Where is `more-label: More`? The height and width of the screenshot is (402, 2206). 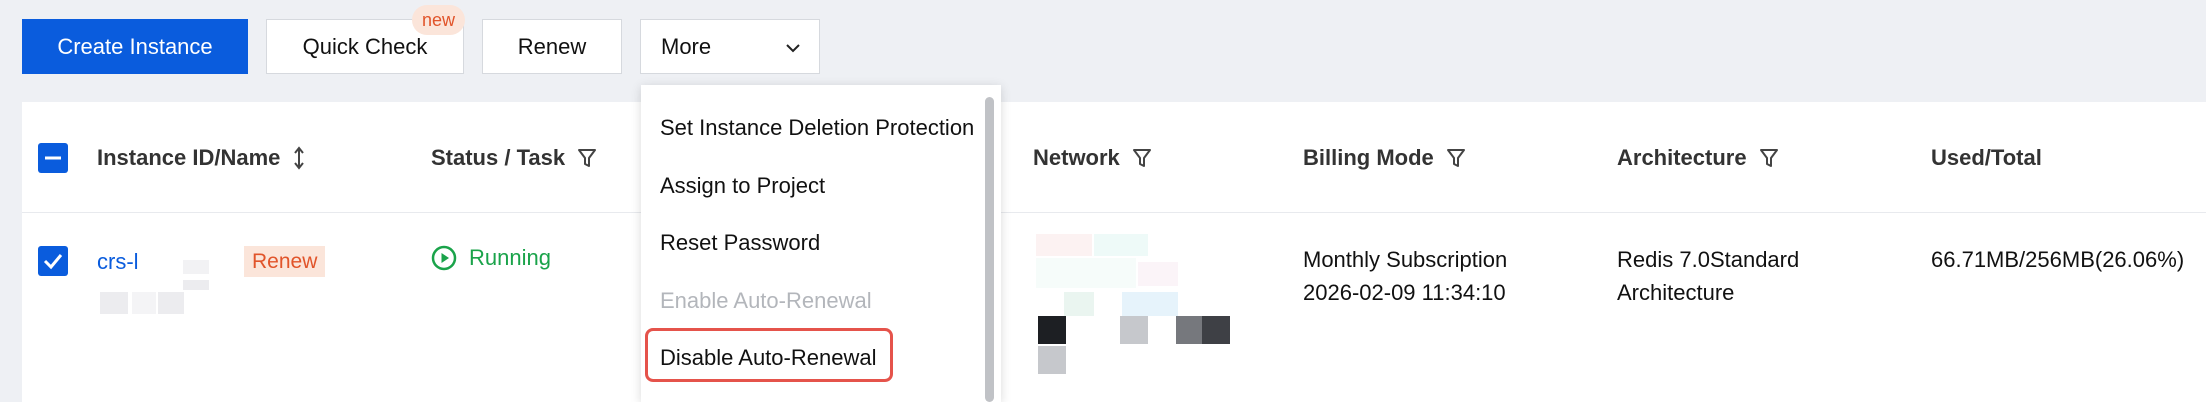 more-label: More is located at coordinates (686, 46).